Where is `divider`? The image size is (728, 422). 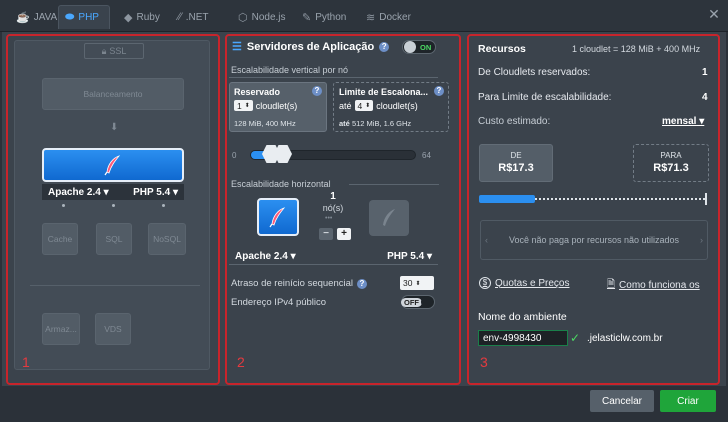 divider is located at coordinates (333, 77).